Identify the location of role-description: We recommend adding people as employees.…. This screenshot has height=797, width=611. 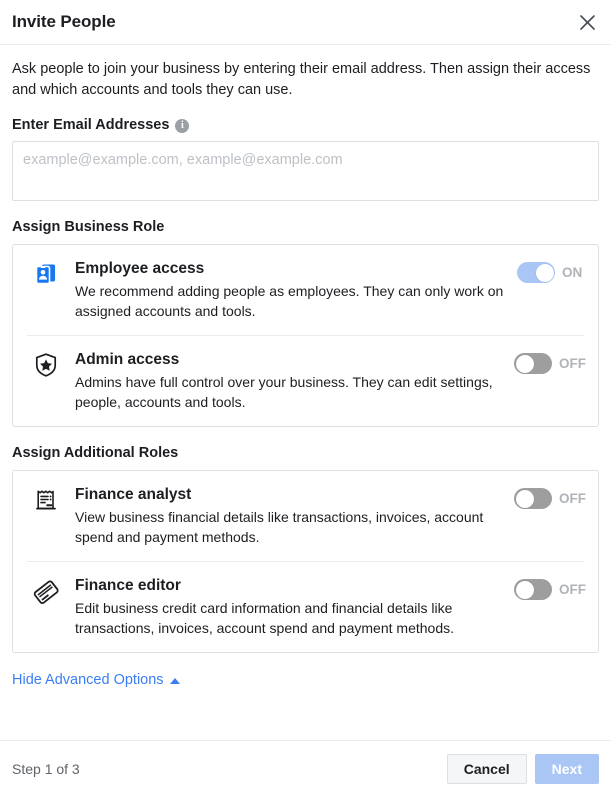
(289, 301).